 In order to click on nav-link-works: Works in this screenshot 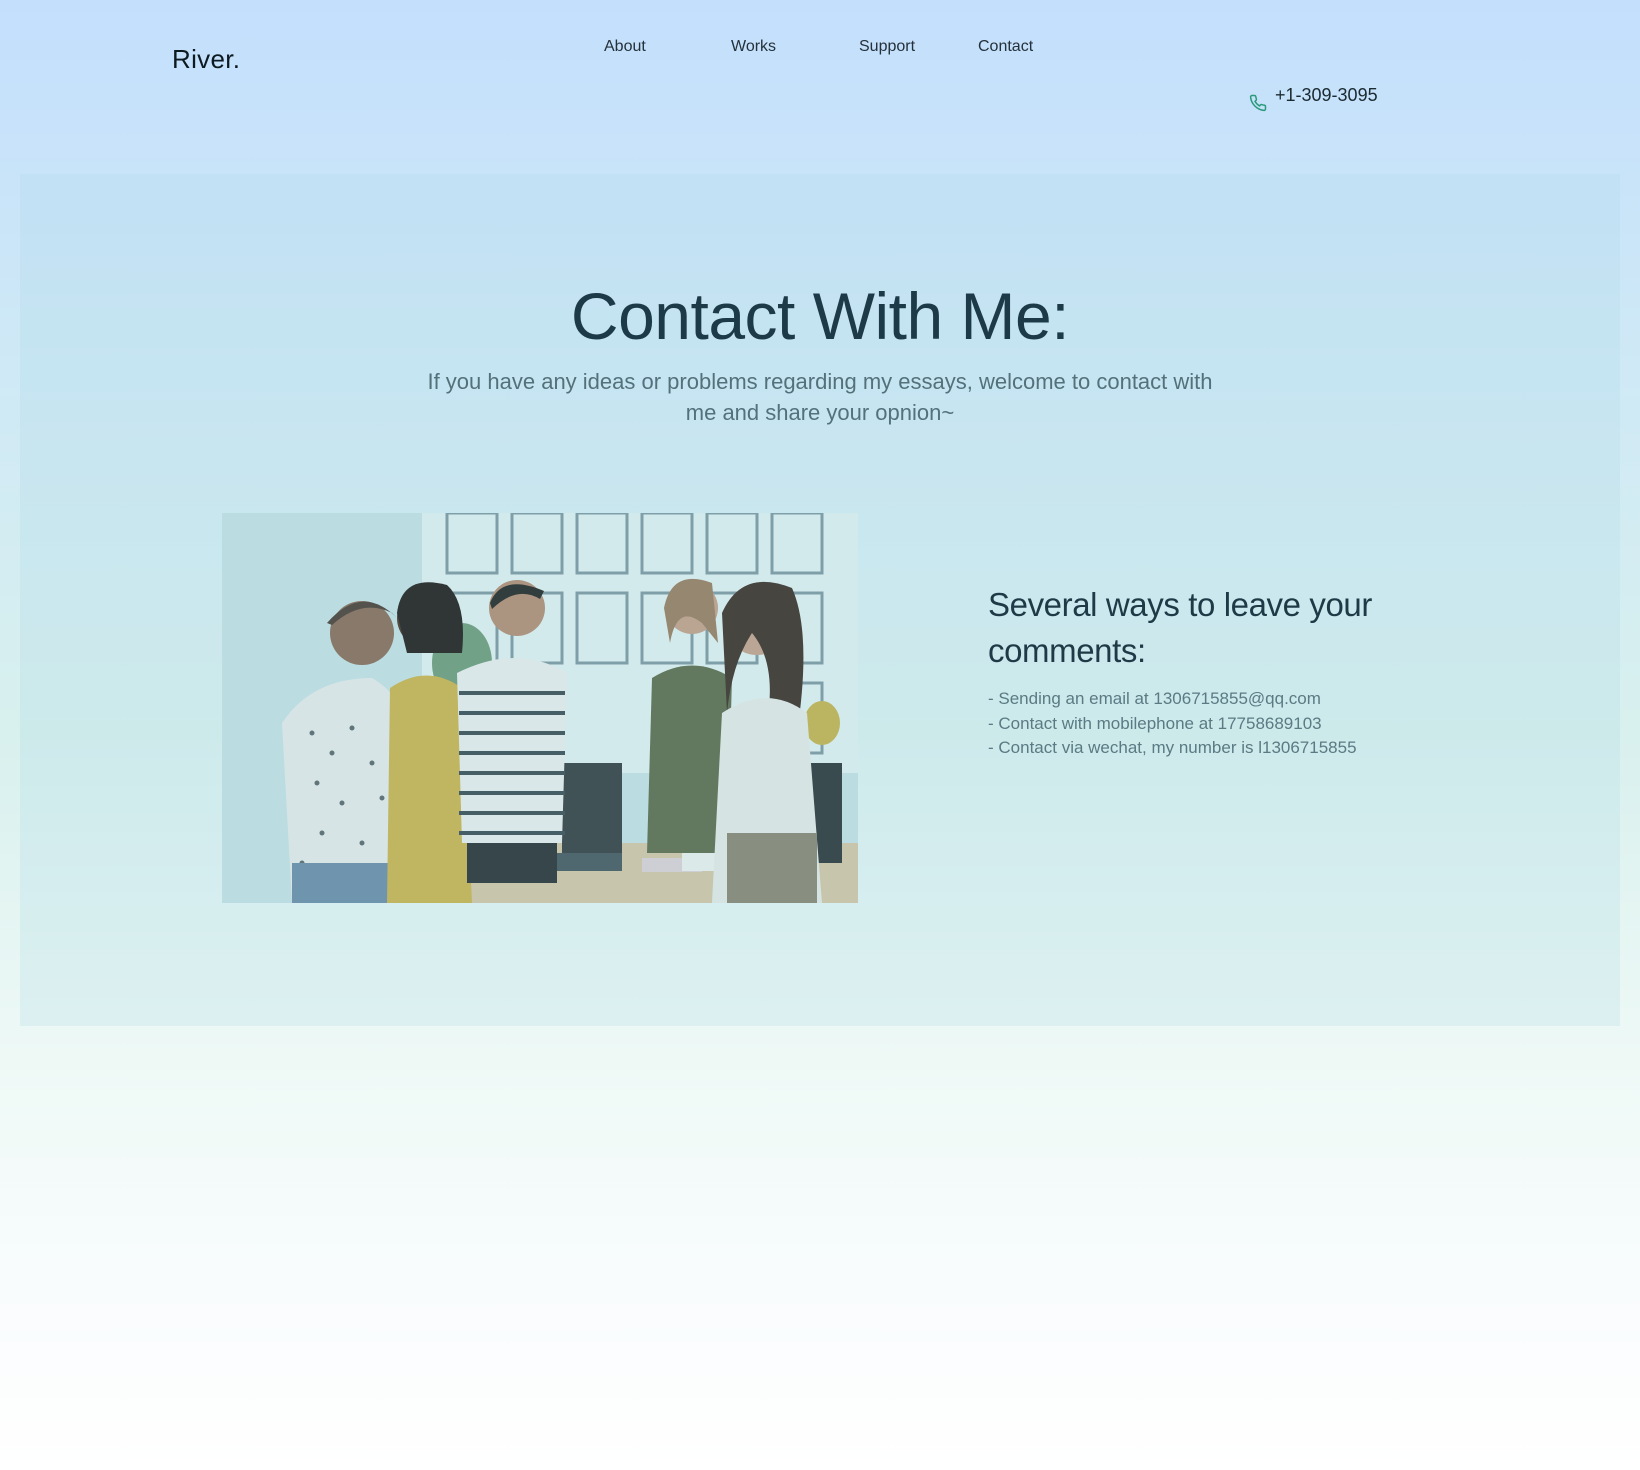, I will do `click(753, 47)`.